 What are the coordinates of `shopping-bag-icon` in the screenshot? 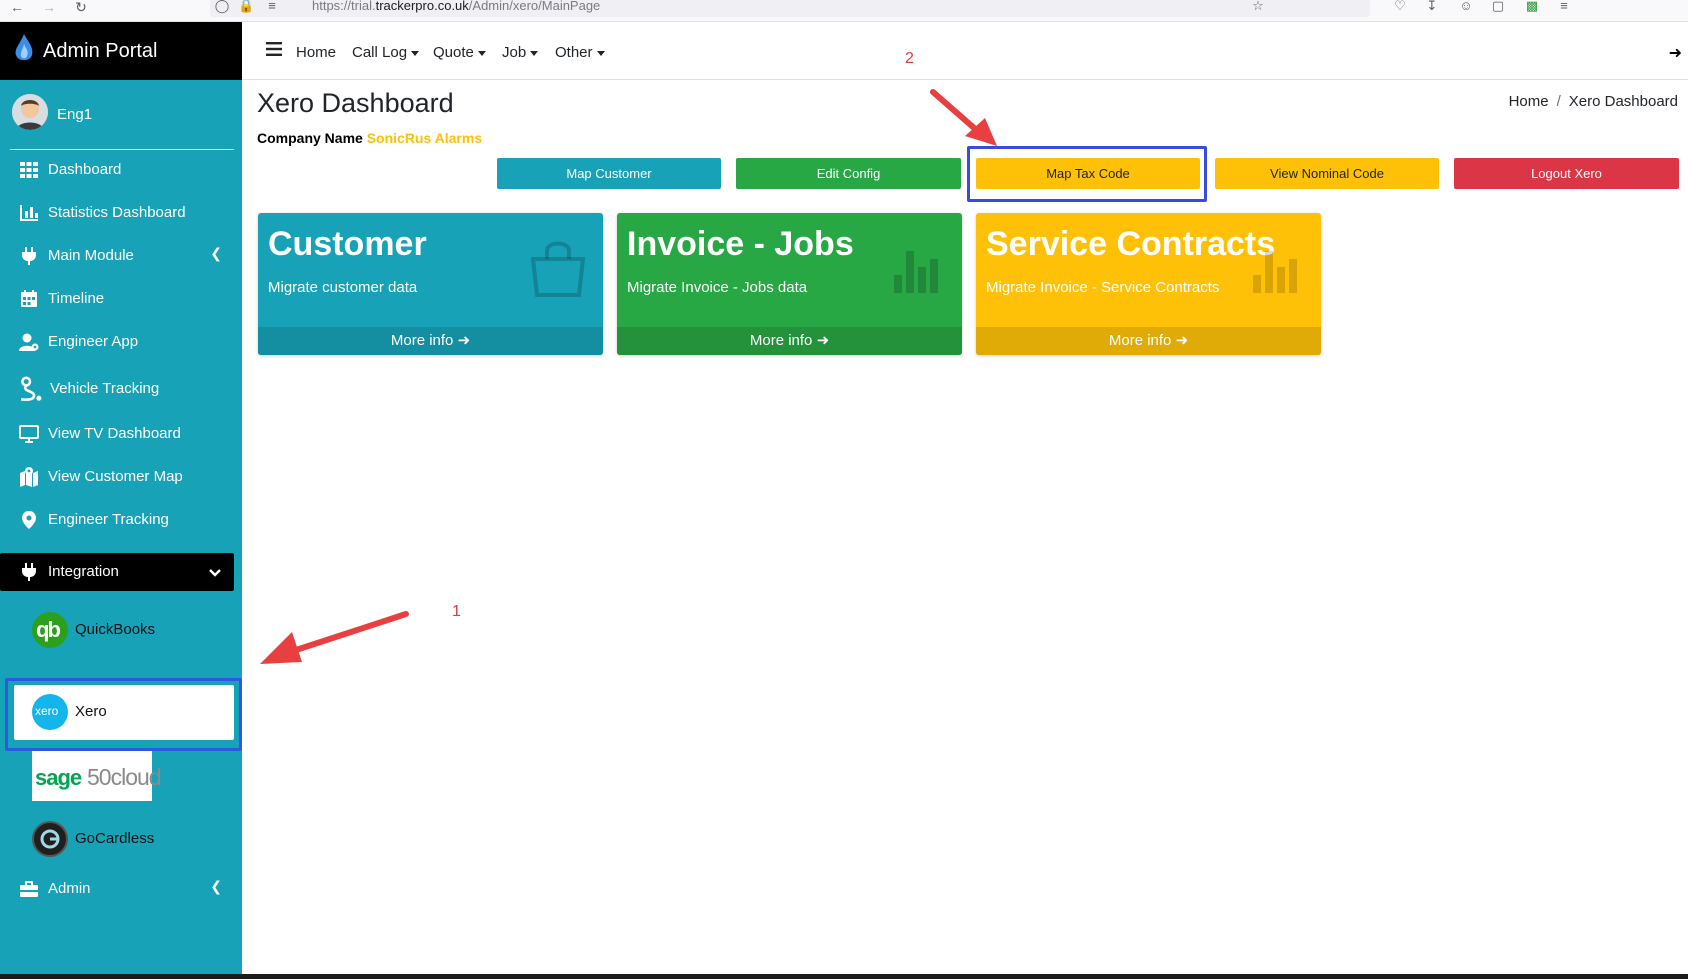 It's located at (558, 269).